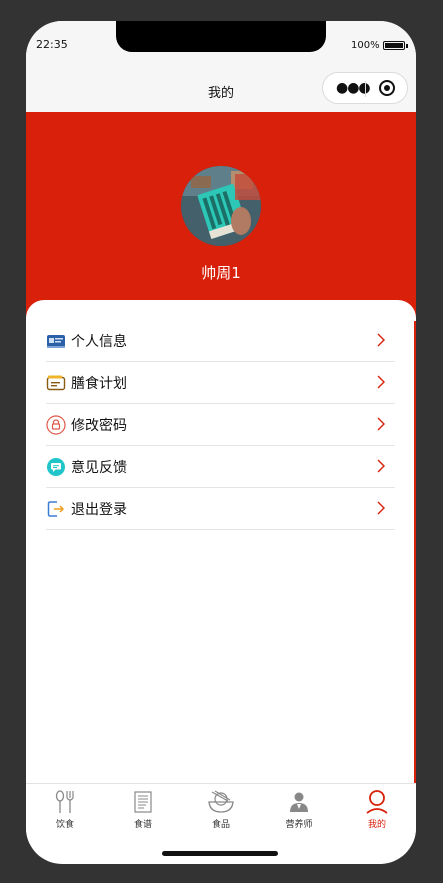 This screenshot has height=883, width=443. I want to click on recipe-book-icon, so click(143, 802).